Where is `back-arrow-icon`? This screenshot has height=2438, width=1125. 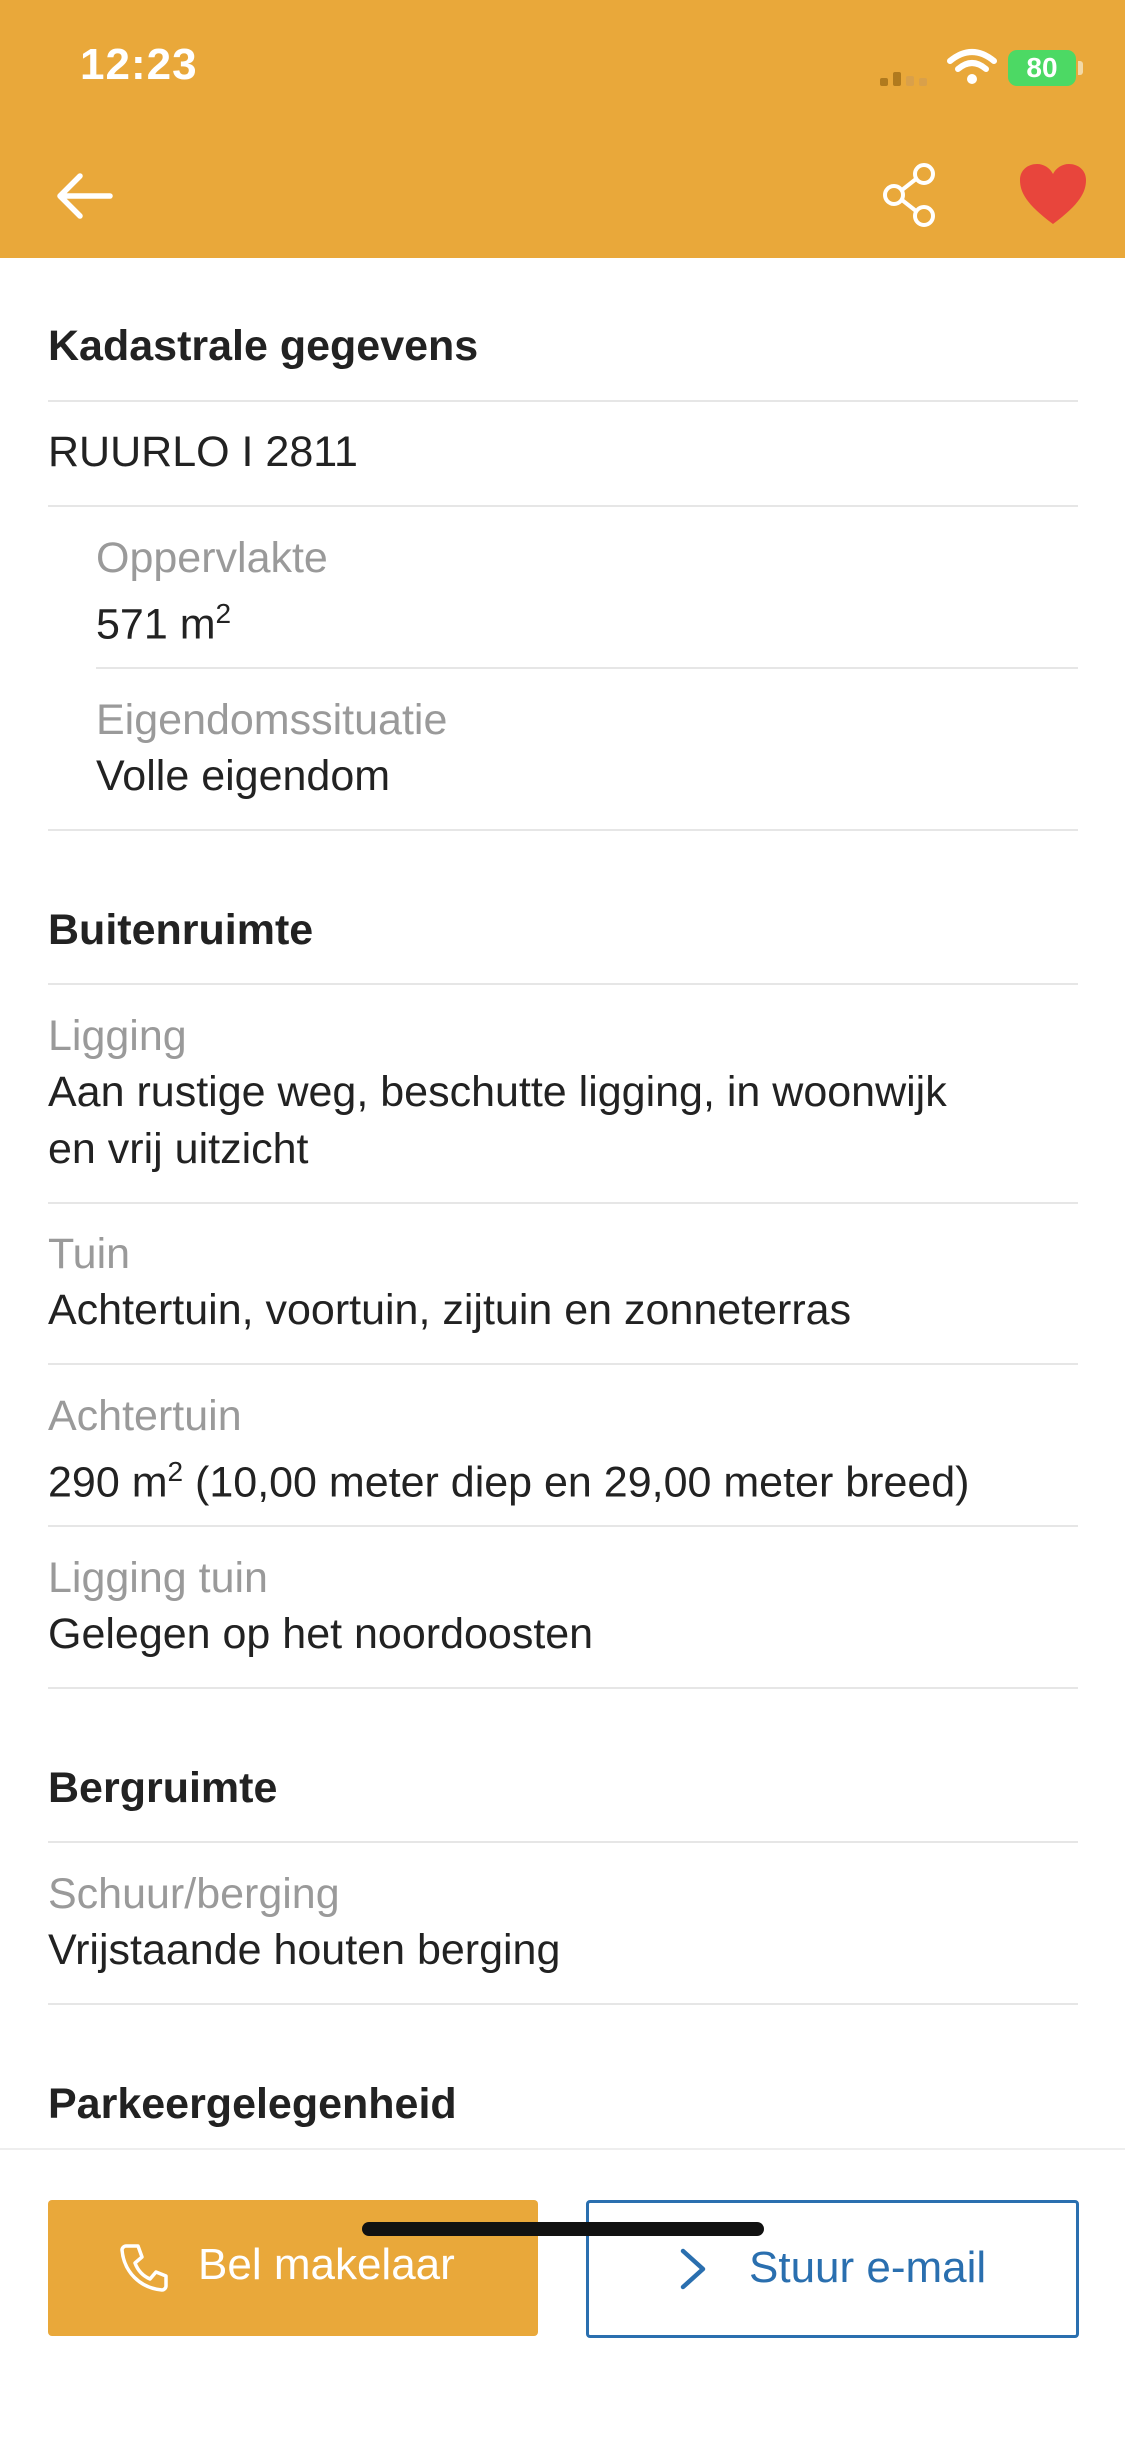
back-arrow-icon is located at coordinates (84, 196).